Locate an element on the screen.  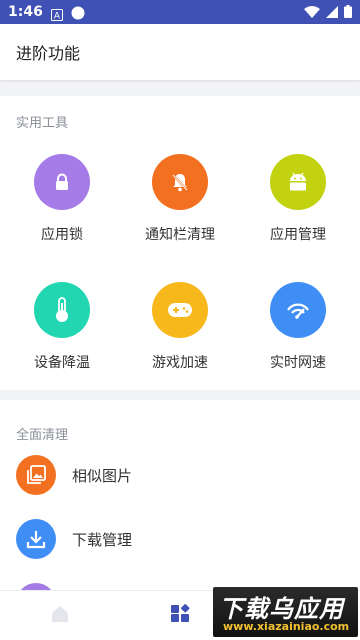
tool-label: 实时网速 is located at coordinates (298, 363).